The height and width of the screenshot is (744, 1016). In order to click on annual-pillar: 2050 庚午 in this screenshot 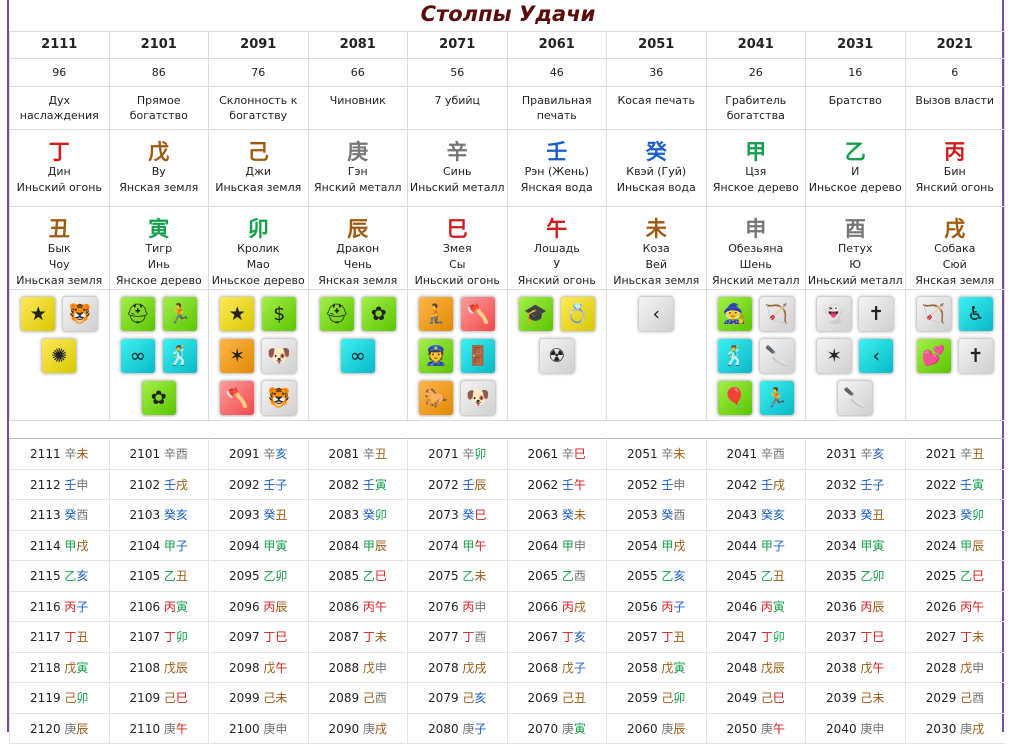, I will do `click(755, 728)`.